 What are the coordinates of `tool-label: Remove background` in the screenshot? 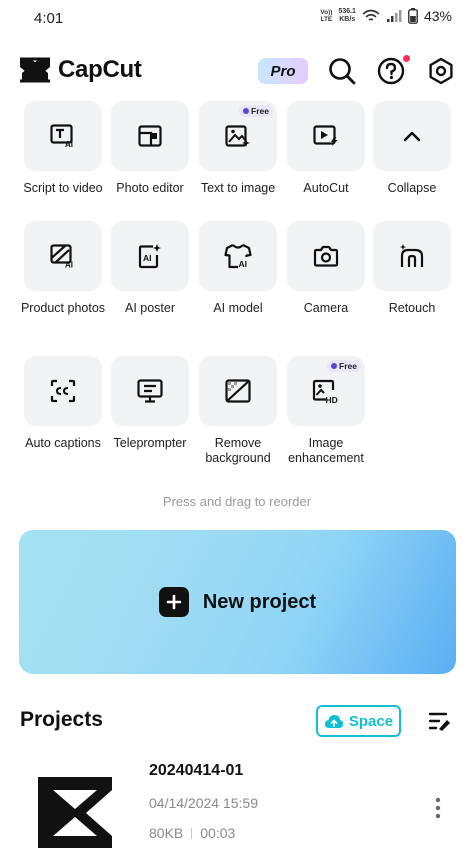 It's located at (238, 450).